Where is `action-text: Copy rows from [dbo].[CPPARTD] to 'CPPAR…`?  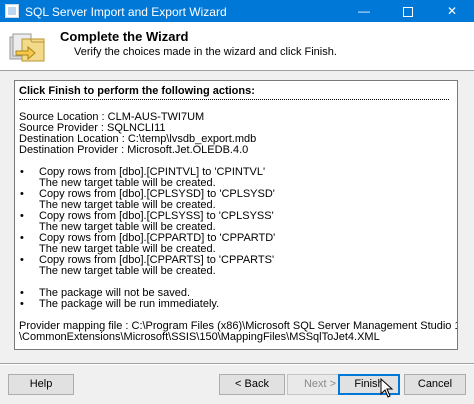 action-text: Copy rows from [dbo].[CPPARTD] to 'CPPAR… is located at coordinates (157, 238).